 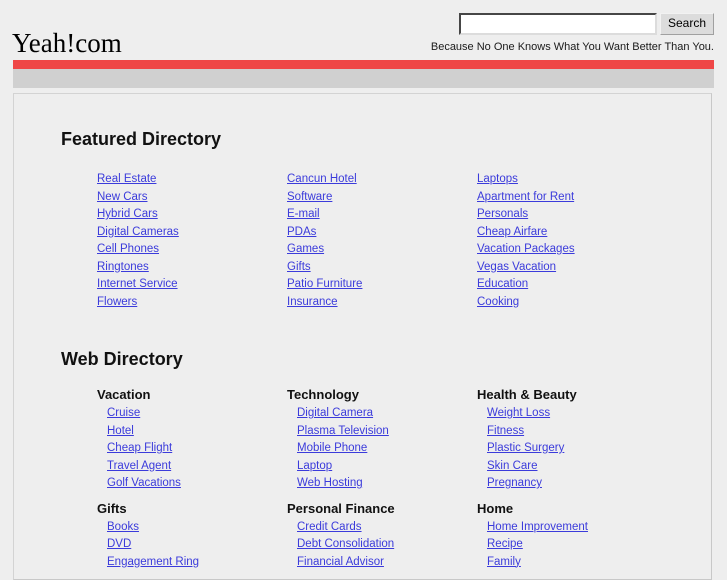 I want to click on web-link: Financial Advisor, so click(x=340, y=562).